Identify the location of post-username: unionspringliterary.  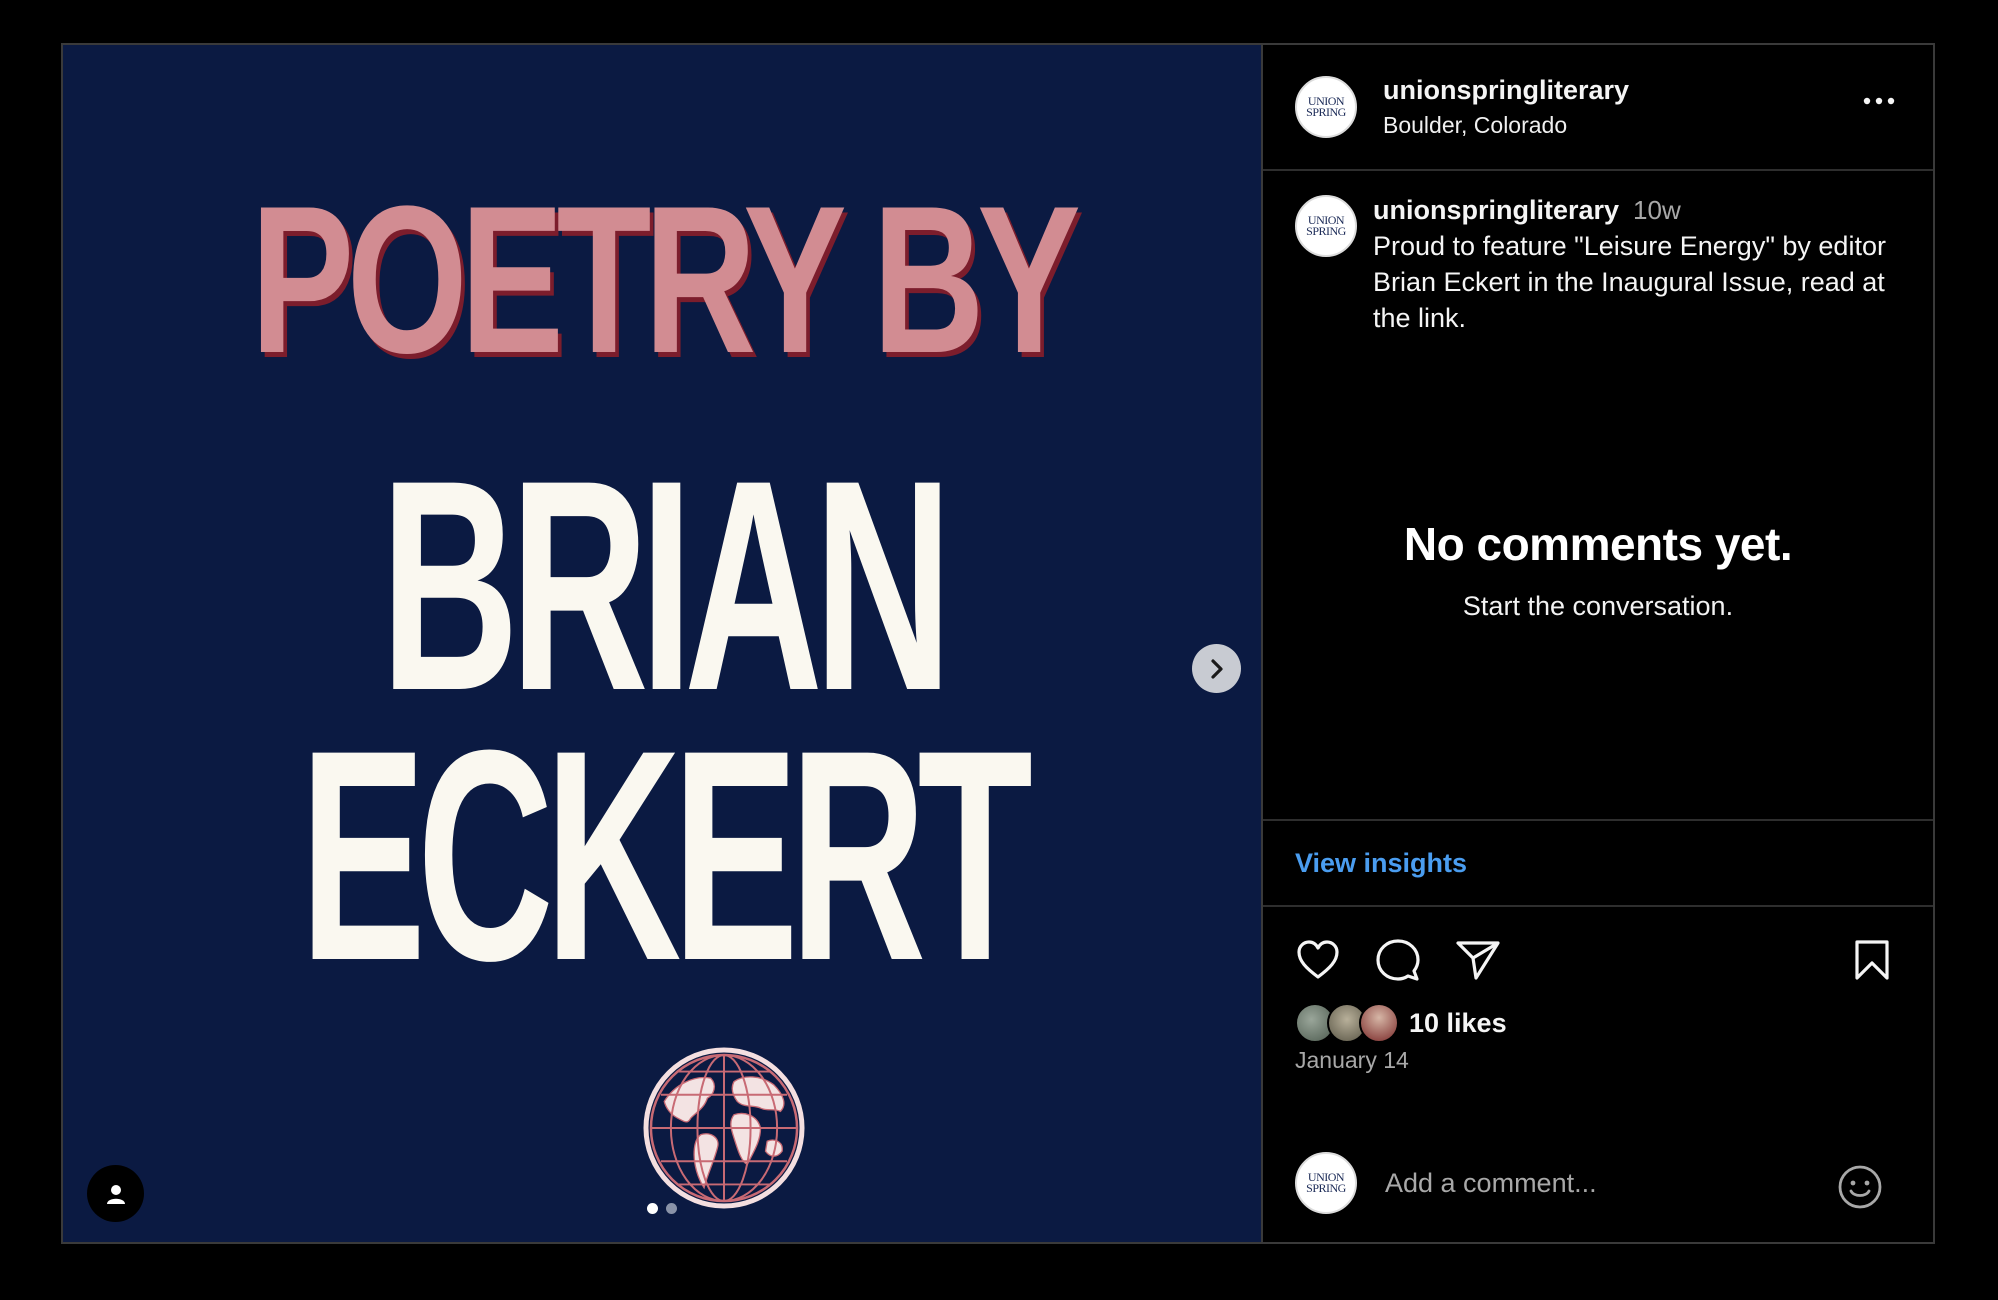
(1506, 90).